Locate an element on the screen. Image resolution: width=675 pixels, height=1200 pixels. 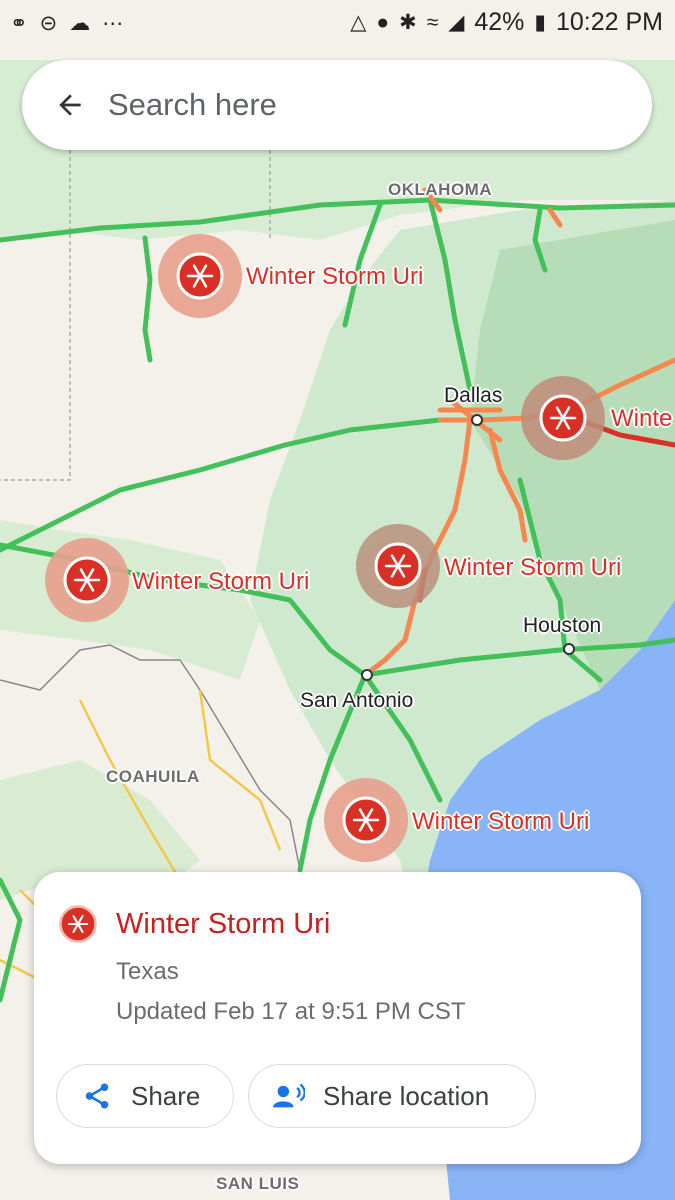
more-dots-icon: ⋯ is located at coordinates (113, 23).